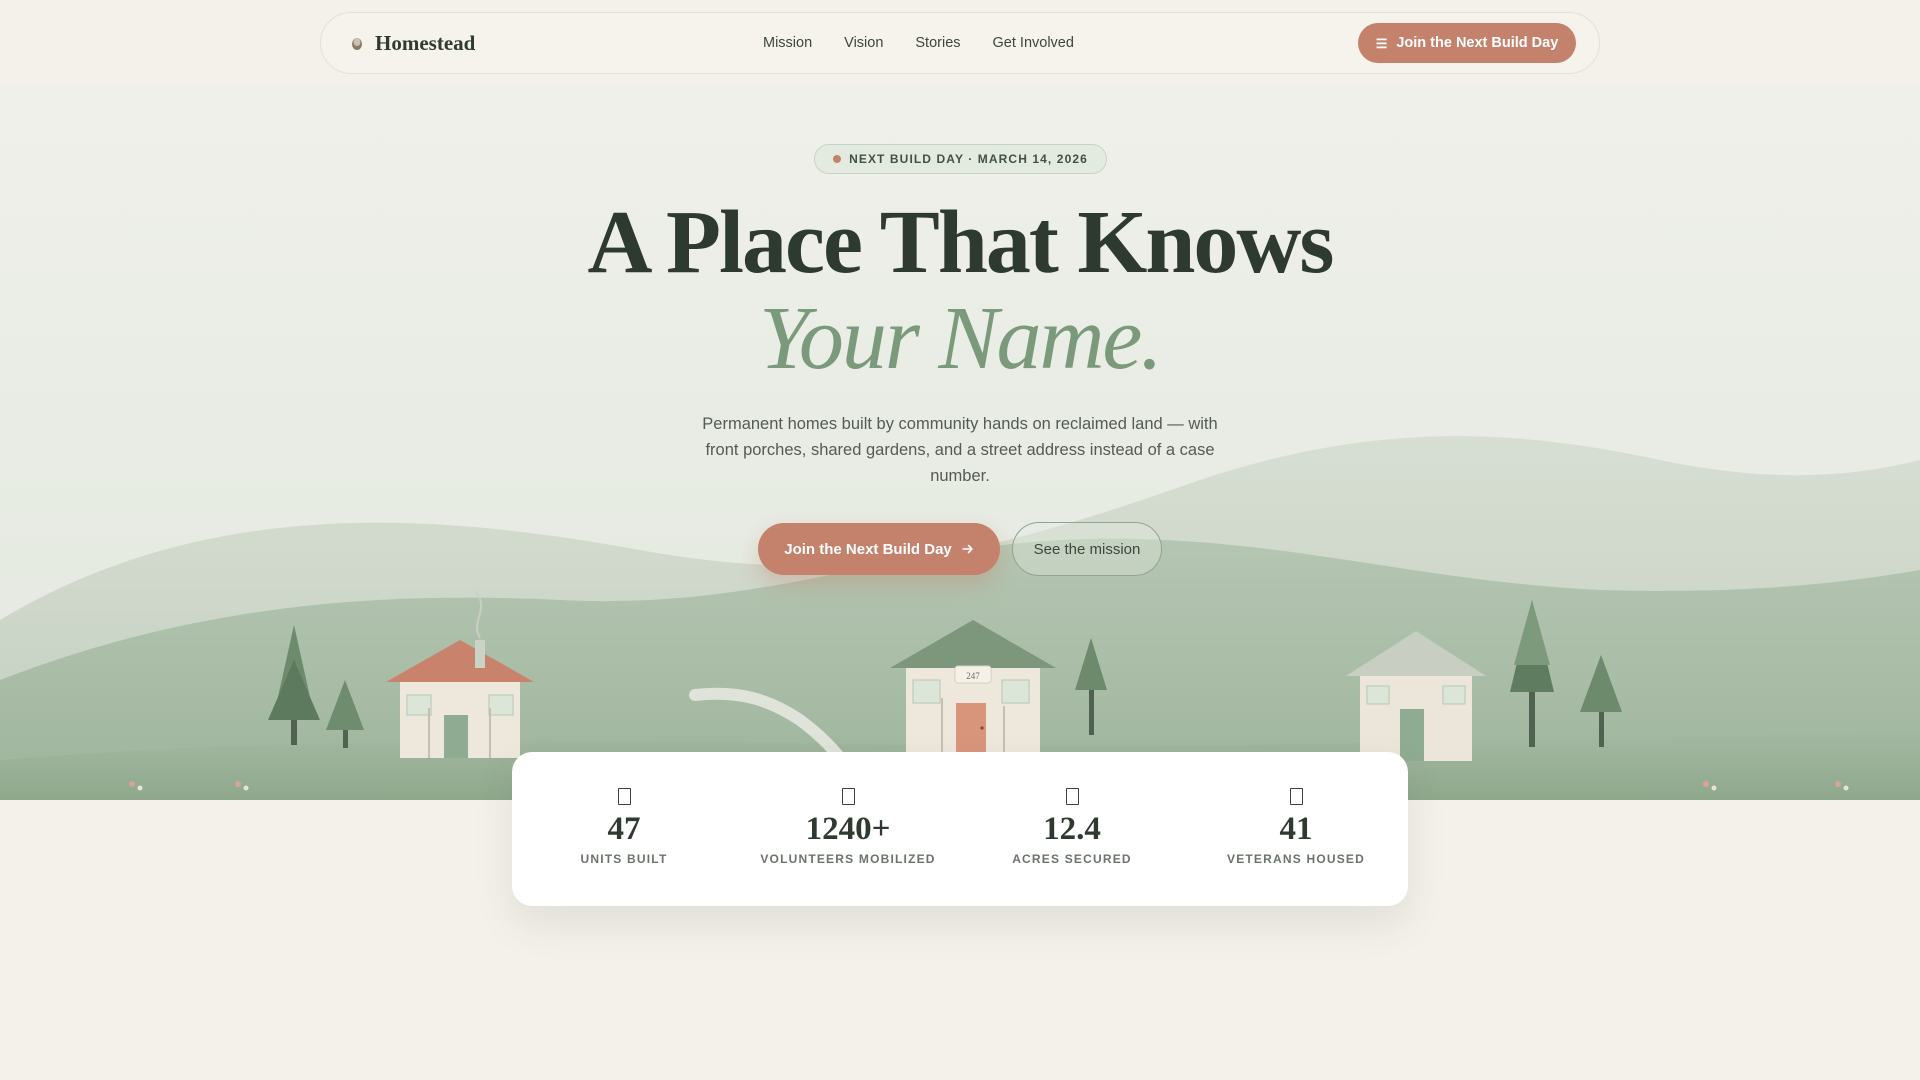 The image size is (1920, 1080). I want to click on stat-units-built: 47 UNITS BUILT, so click(624, 829).